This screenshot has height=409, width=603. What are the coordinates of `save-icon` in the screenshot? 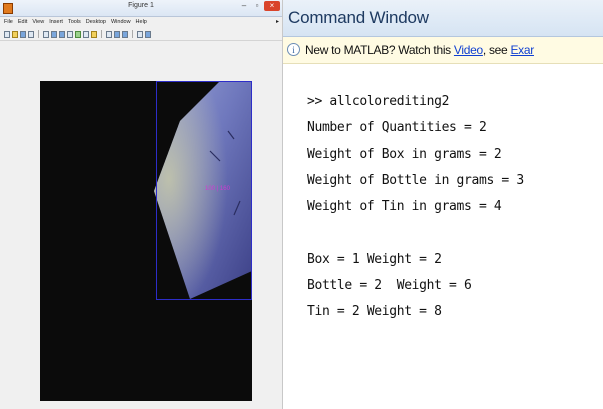 It's located at (23, 34).